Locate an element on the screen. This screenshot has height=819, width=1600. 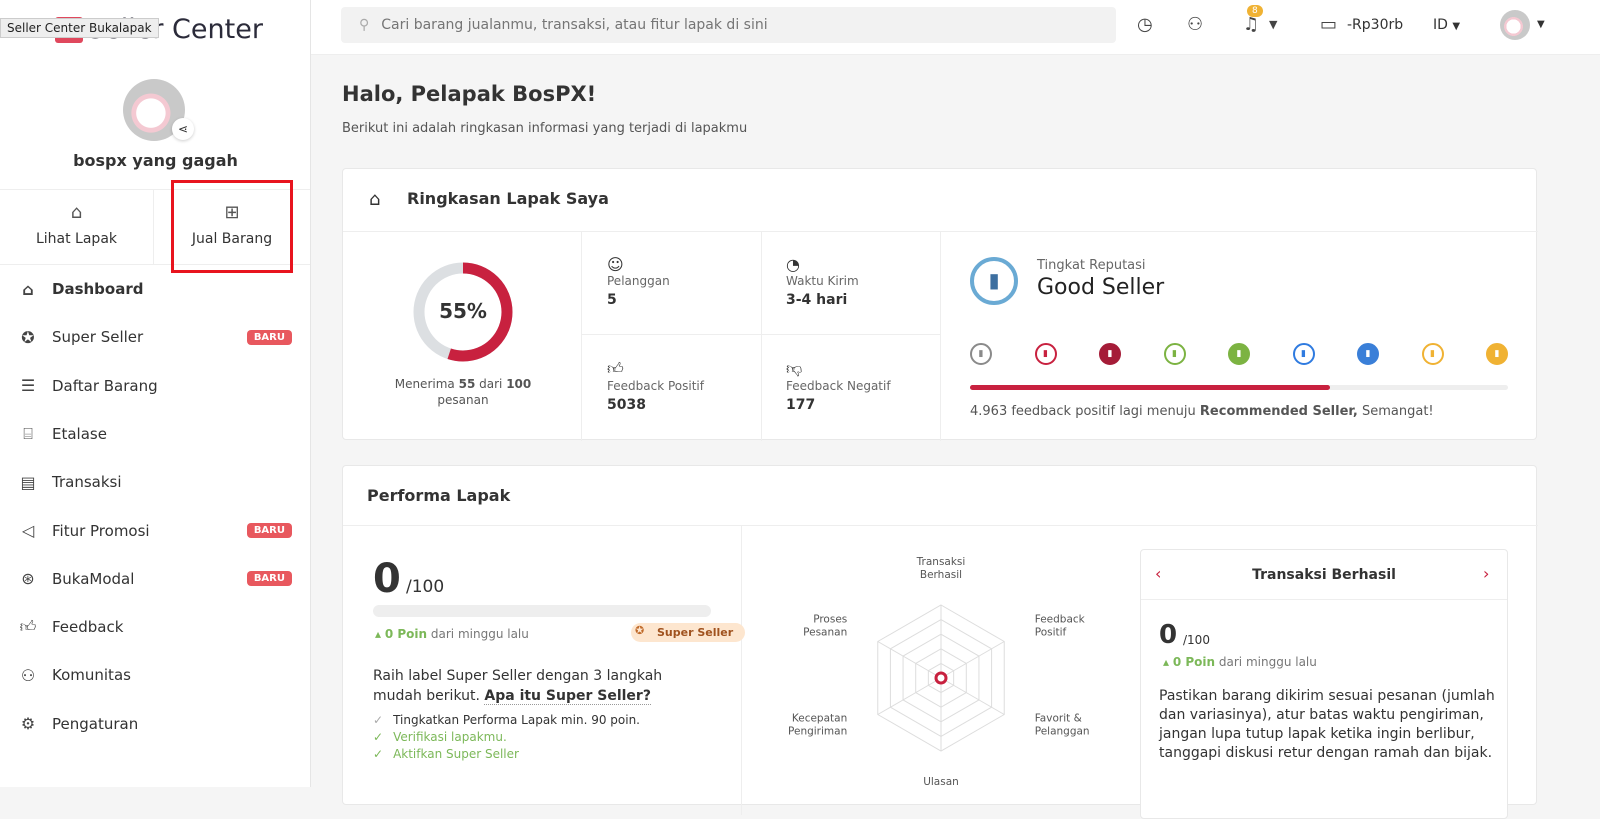
wallet-icon: ▭ is located at coordinates (1328, 24).